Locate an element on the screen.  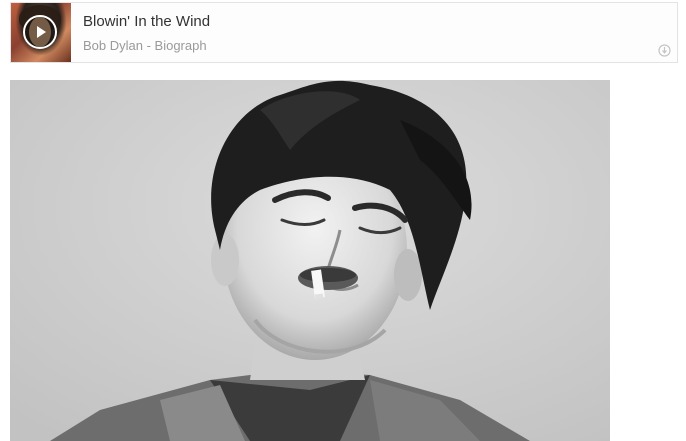
play-button is located at coordinates (40, 32).